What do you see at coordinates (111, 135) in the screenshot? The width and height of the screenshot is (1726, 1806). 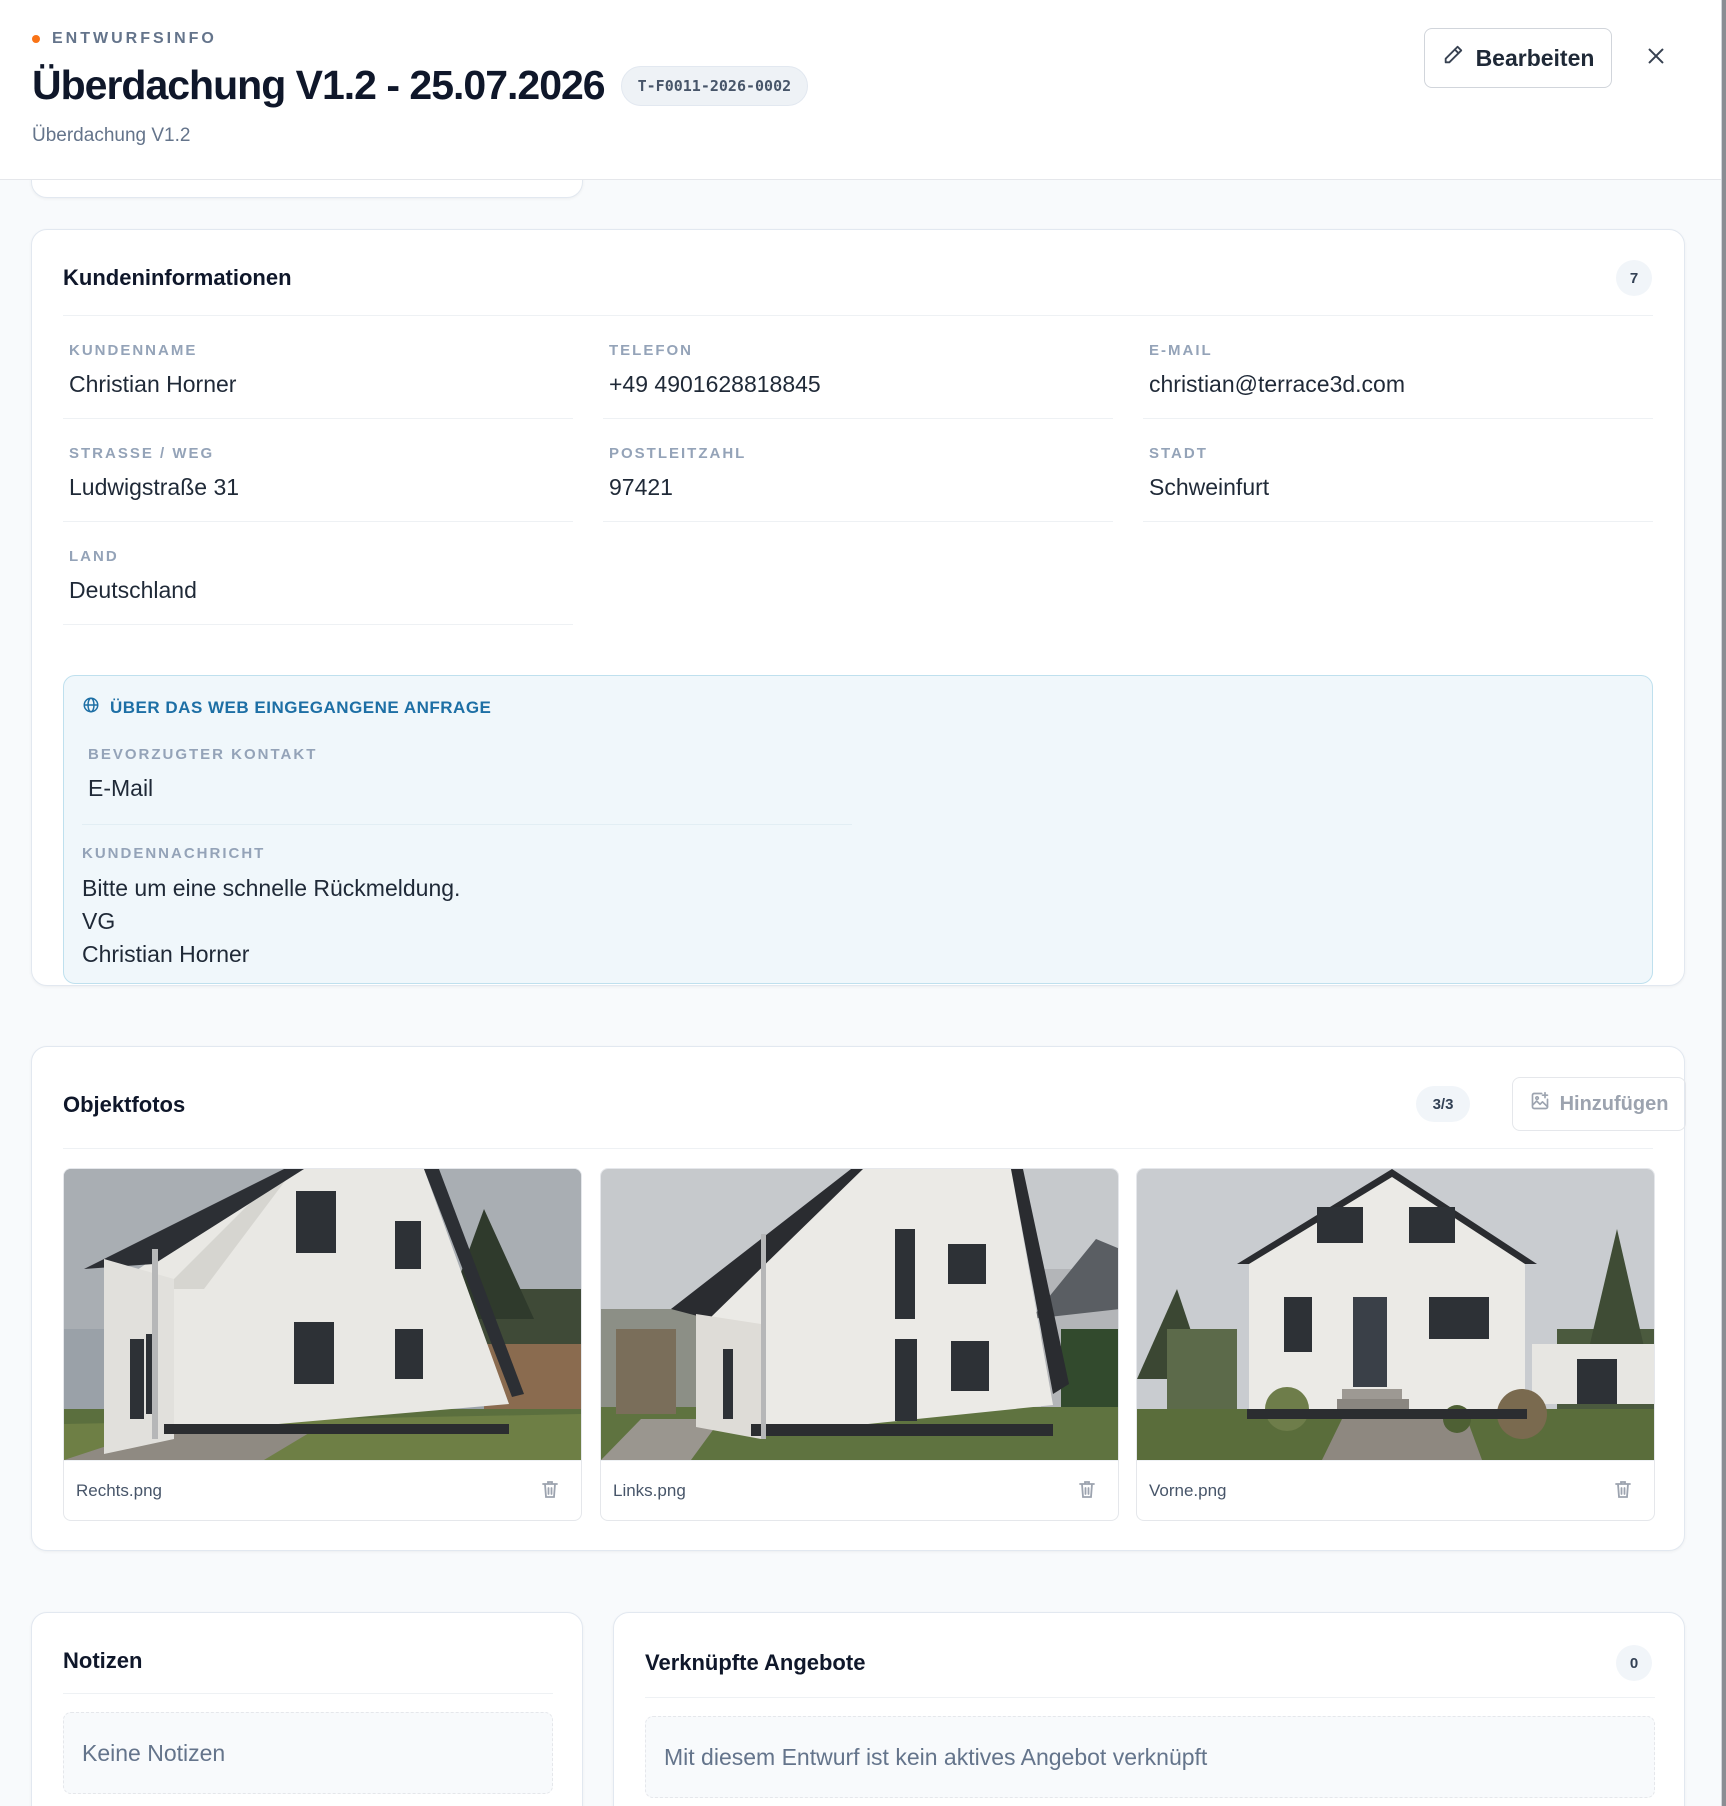 I see `page-subtitle: Überdachung V1.2` at bounding box center [111, 135].